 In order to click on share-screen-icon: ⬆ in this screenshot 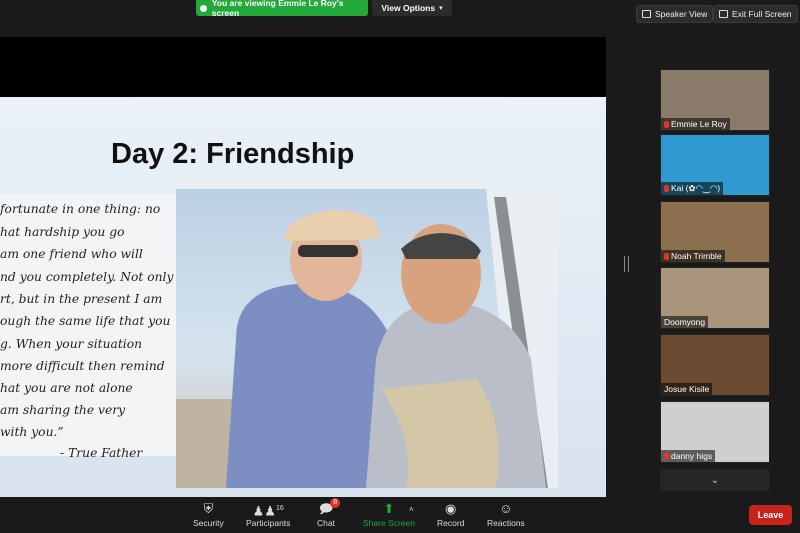, I will do `click(389, 508)`.